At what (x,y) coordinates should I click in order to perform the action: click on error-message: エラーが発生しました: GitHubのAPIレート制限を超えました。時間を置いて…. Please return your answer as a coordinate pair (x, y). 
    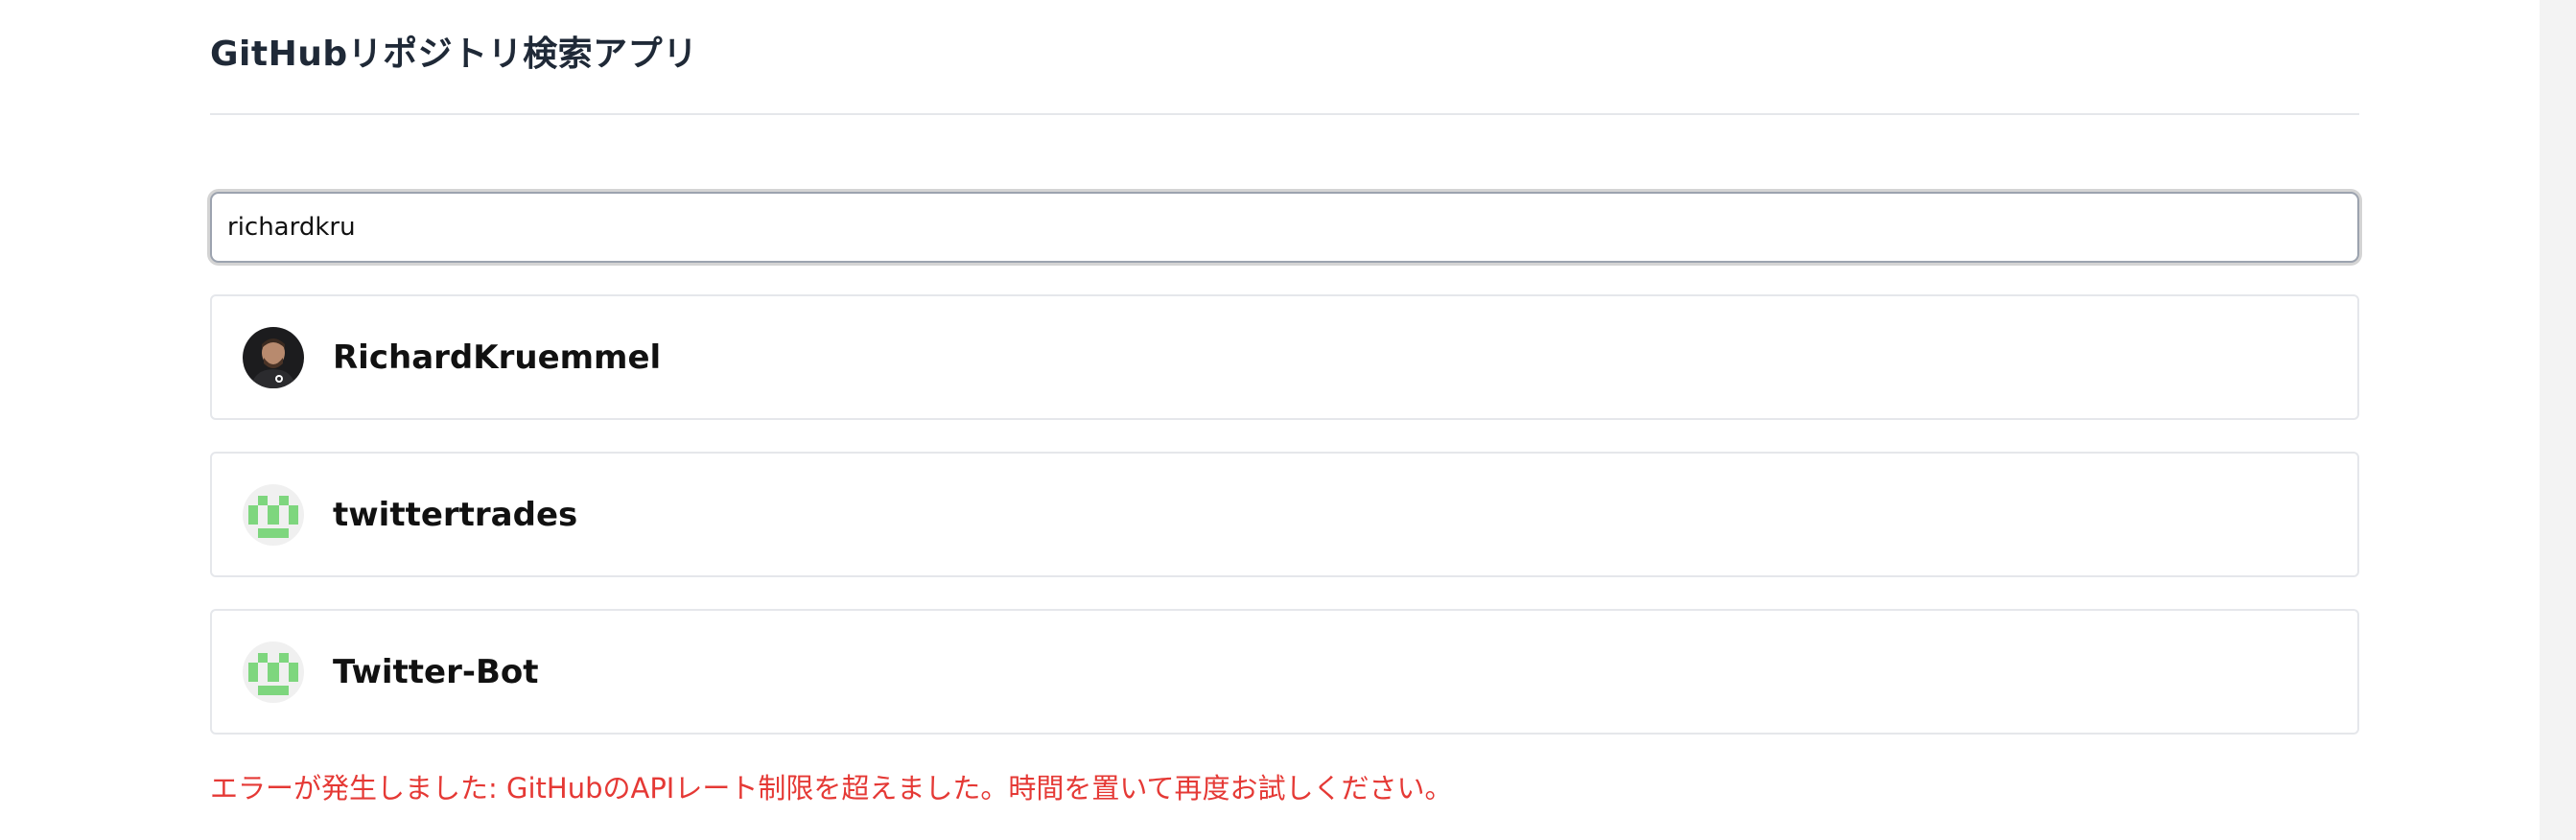
    Looking at the image, I should click on (831, 788).